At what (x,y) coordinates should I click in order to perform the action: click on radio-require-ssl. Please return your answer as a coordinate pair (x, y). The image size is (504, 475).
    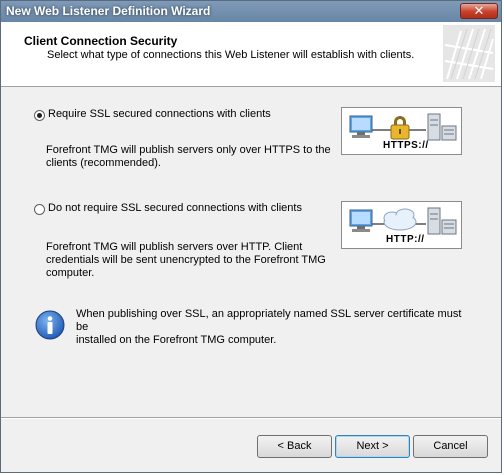
    Looking at the image, I should click on (39, 115).